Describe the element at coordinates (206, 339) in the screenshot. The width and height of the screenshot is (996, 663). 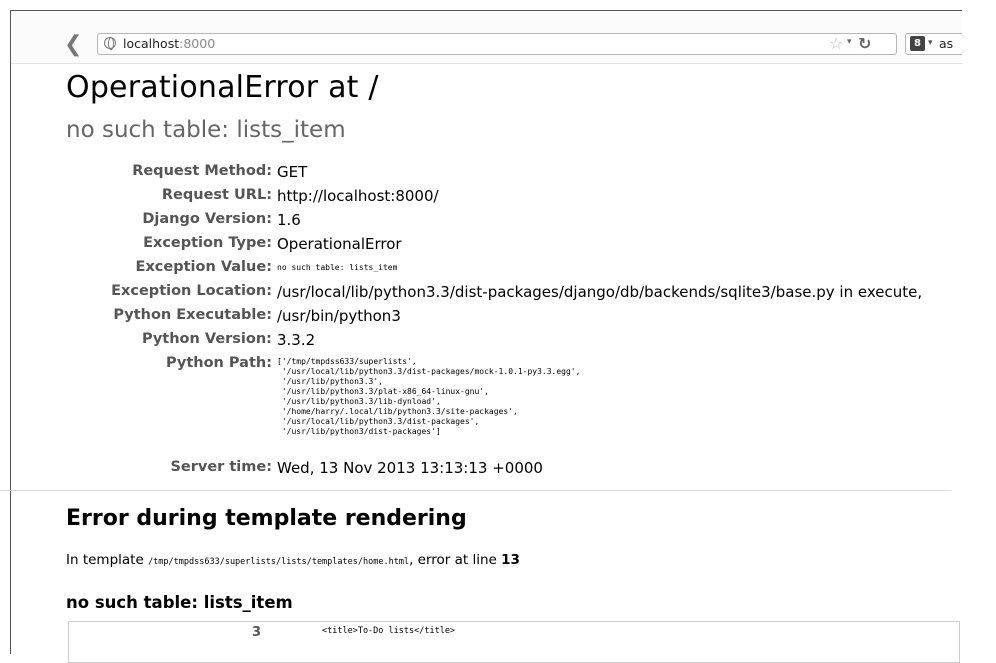
I see `meta-label: Python Version:` at that location.